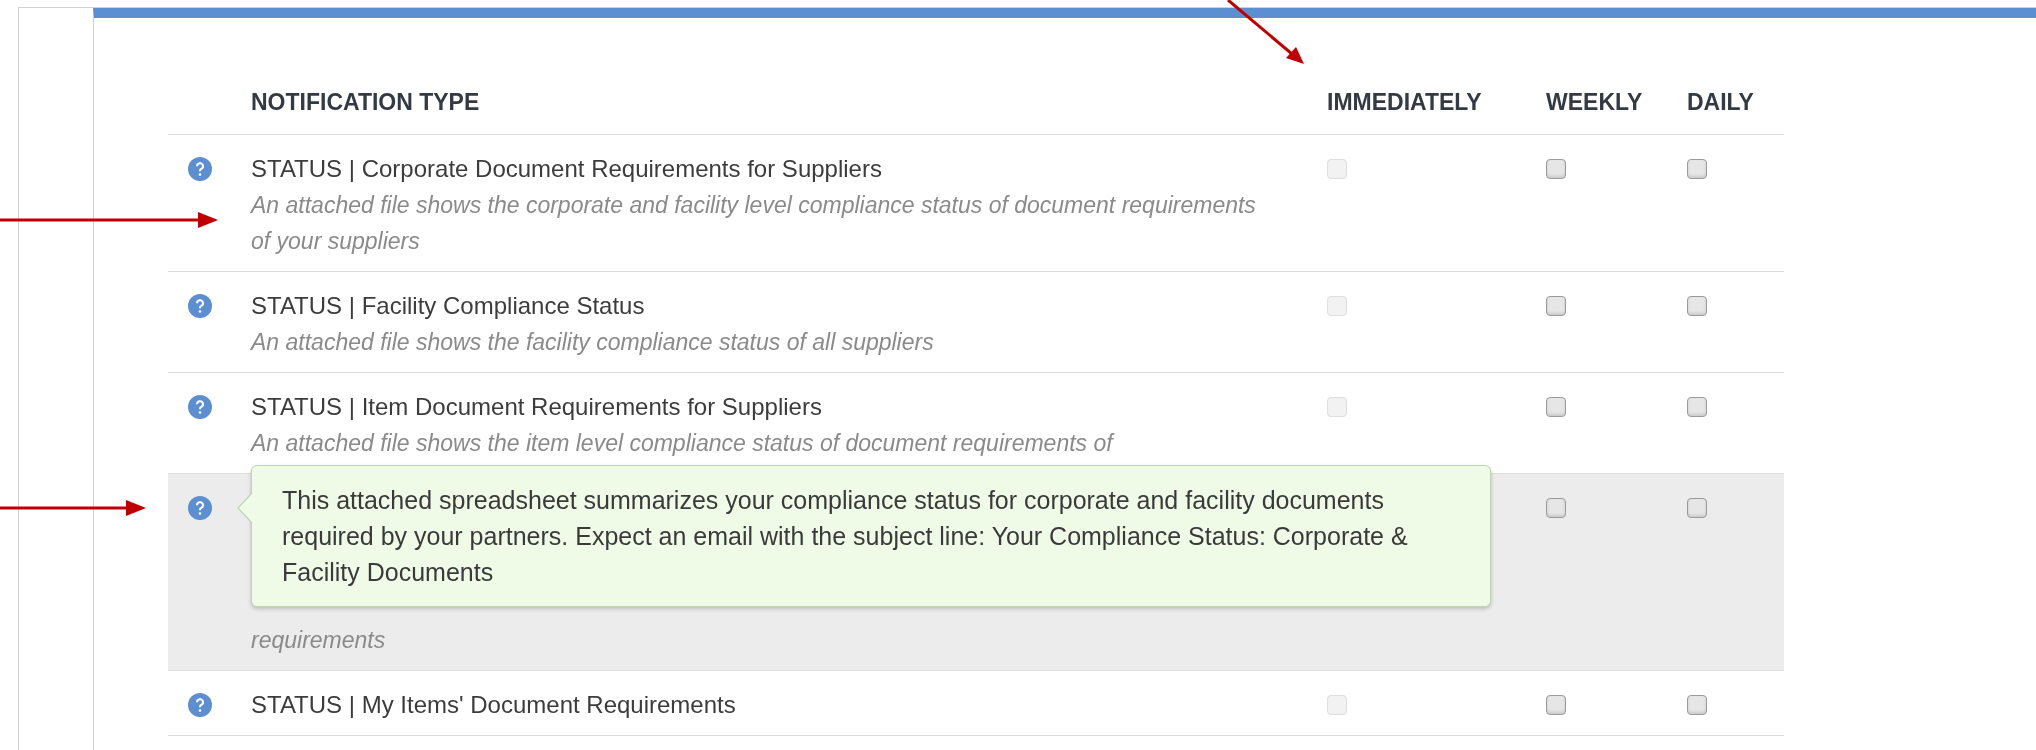  Describe the element at coordinates (537, 407) in the screenshot. I see `notification-title: STATUS | Item Document Requirements for Suppliers` at that location.